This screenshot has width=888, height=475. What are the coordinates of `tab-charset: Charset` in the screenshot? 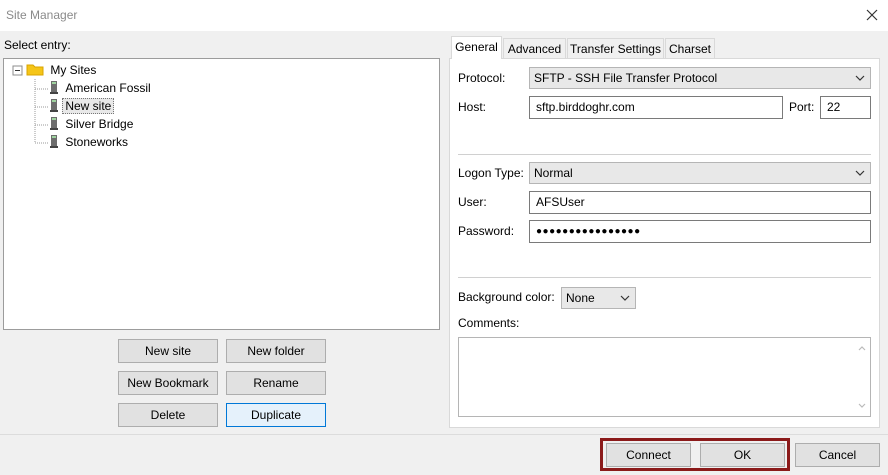 It's located at (690, 48).